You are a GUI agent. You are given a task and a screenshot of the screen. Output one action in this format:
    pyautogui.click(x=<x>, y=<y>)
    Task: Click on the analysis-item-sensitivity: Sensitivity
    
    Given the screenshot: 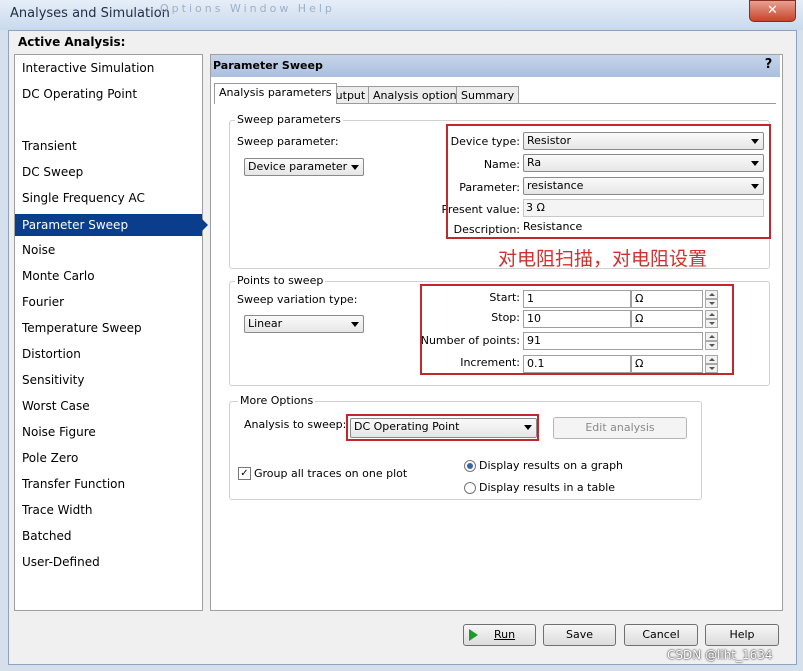 What is the action you would take?
    pyautogui.click(x=108, y=380)
    